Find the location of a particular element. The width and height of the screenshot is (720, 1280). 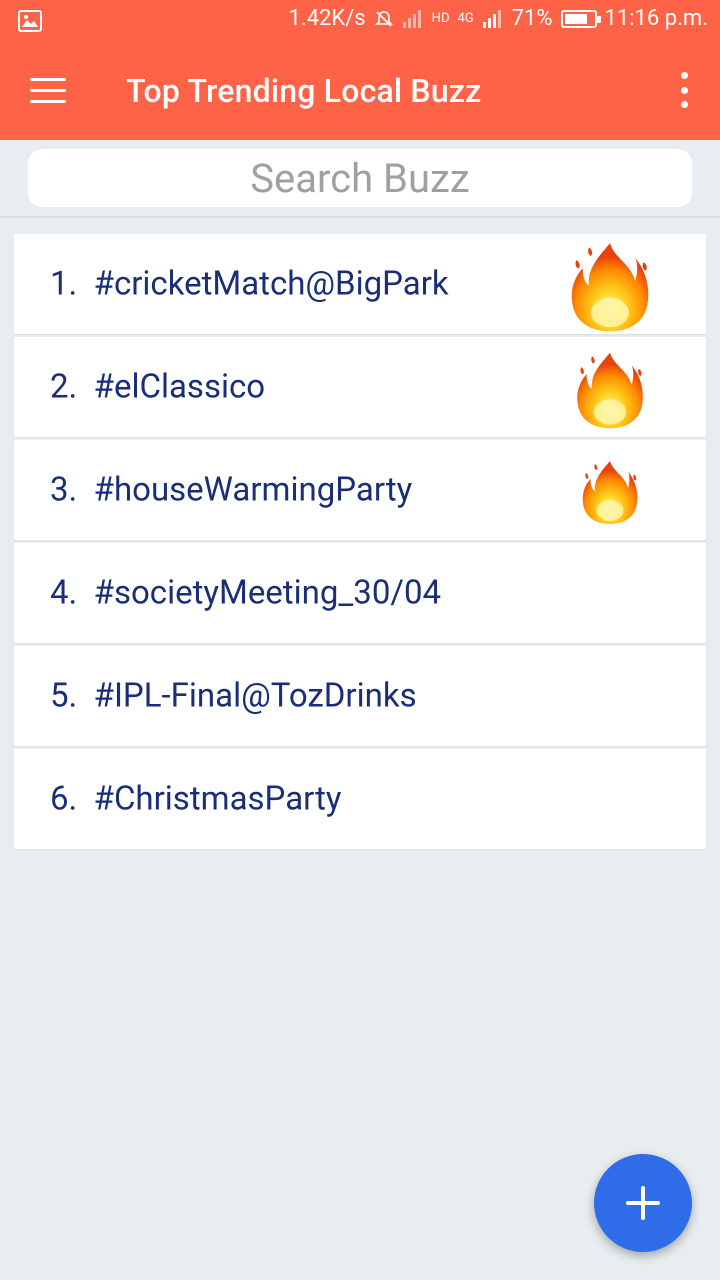

buzz-label: 4. #societyMeeting_30/04 is located at coordinates (245, 593).